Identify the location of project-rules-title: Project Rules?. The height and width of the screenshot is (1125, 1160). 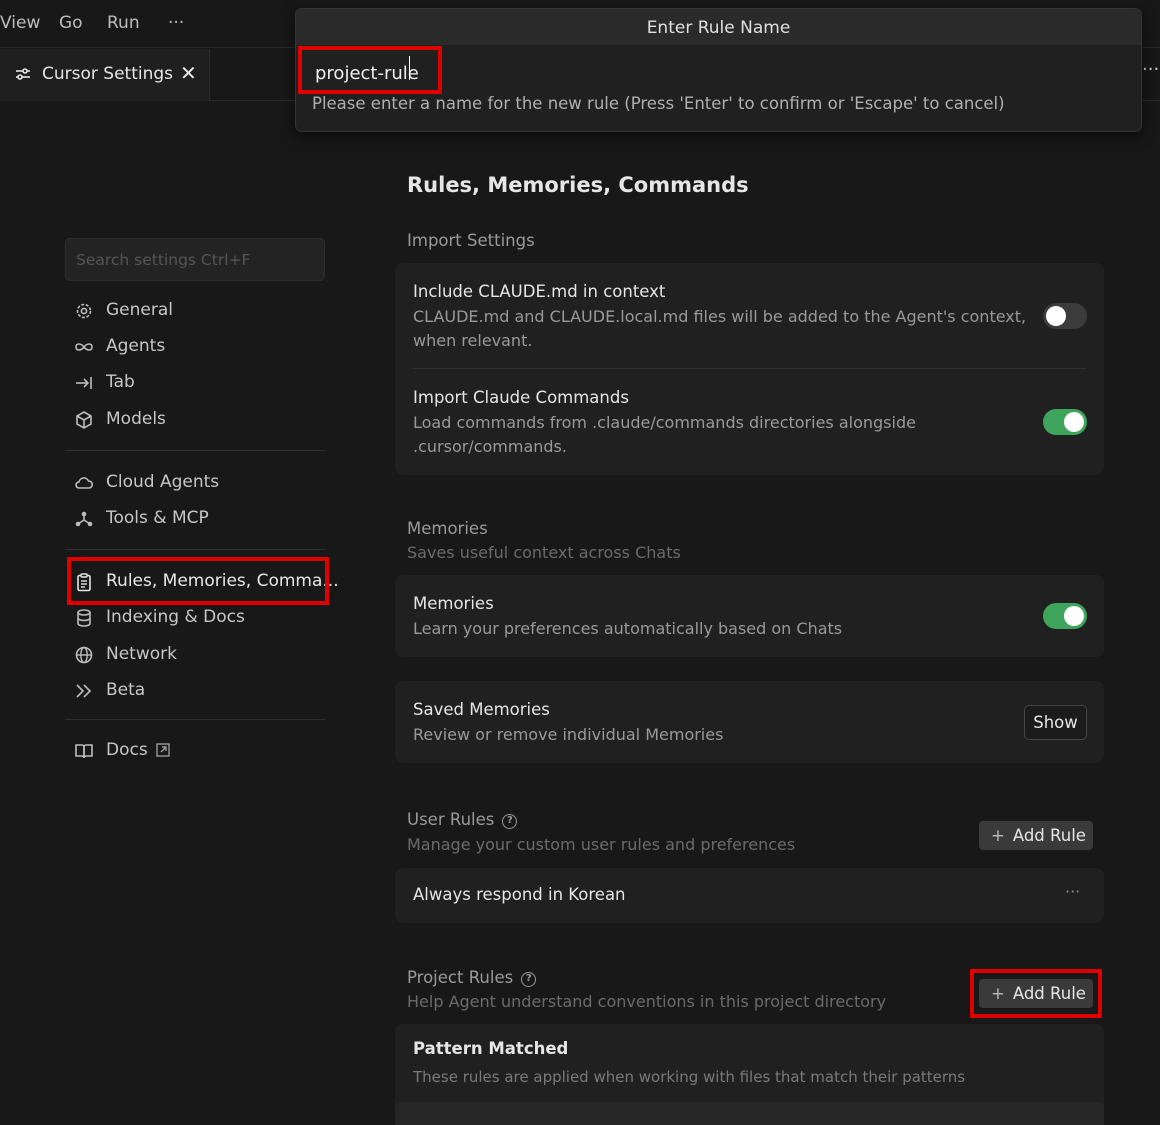
(472, 977).